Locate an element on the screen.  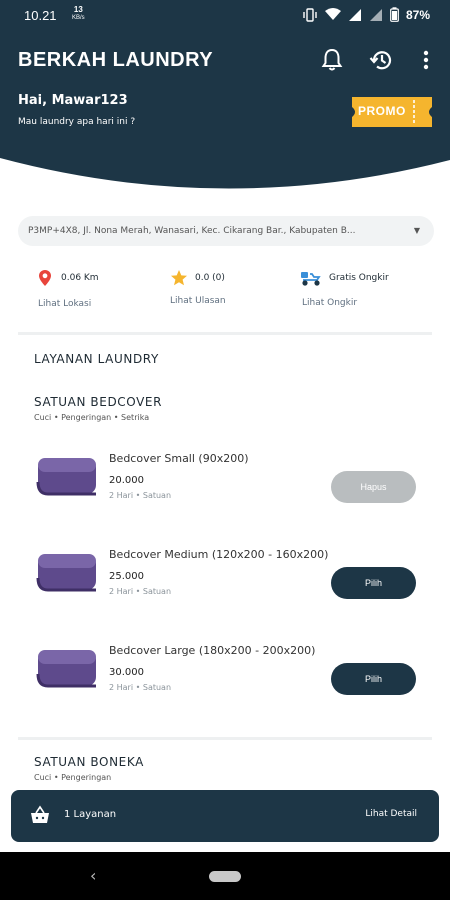
group-title-boneka: SATUAN BONEKA is located at coordinates (89, 762).